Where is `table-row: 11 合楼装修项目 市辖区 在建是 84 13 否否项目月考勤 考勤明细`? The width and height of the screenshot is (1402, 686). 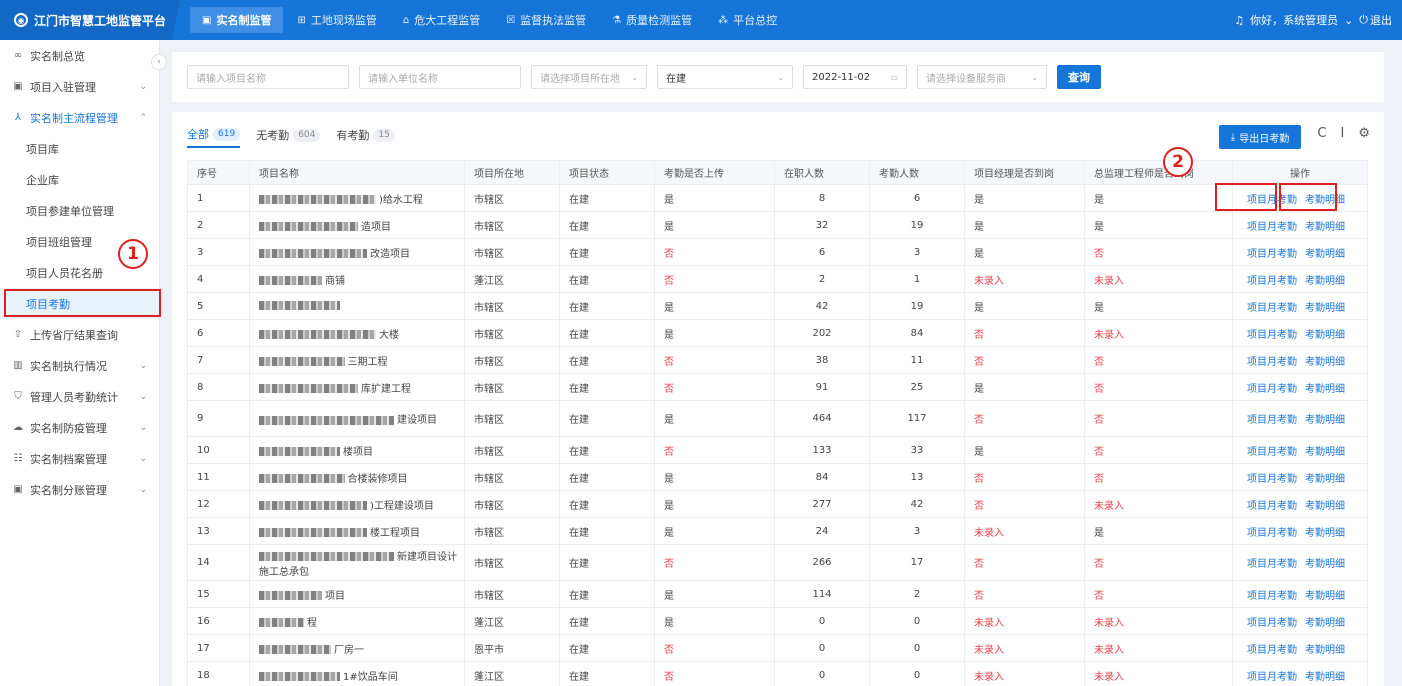 table-row: 11 合楼装修项目 市辖区 在建是 84 13 否否项目月考勤 考勤明细 is located at coordinates (777, 477).